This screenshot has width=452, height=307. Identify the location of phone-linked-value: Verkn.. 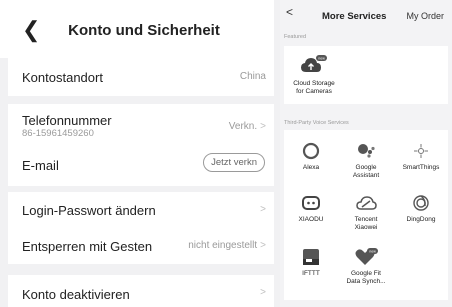
(243, 126).